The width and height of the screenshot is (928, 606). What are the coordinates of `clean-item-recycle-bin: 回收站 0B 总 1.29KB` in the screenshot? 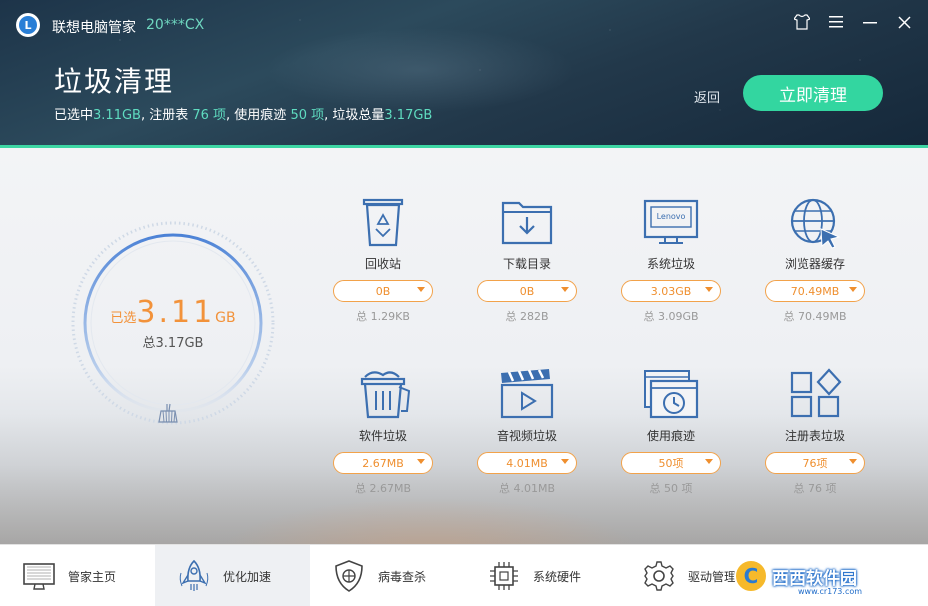 It's located at (383, 259).